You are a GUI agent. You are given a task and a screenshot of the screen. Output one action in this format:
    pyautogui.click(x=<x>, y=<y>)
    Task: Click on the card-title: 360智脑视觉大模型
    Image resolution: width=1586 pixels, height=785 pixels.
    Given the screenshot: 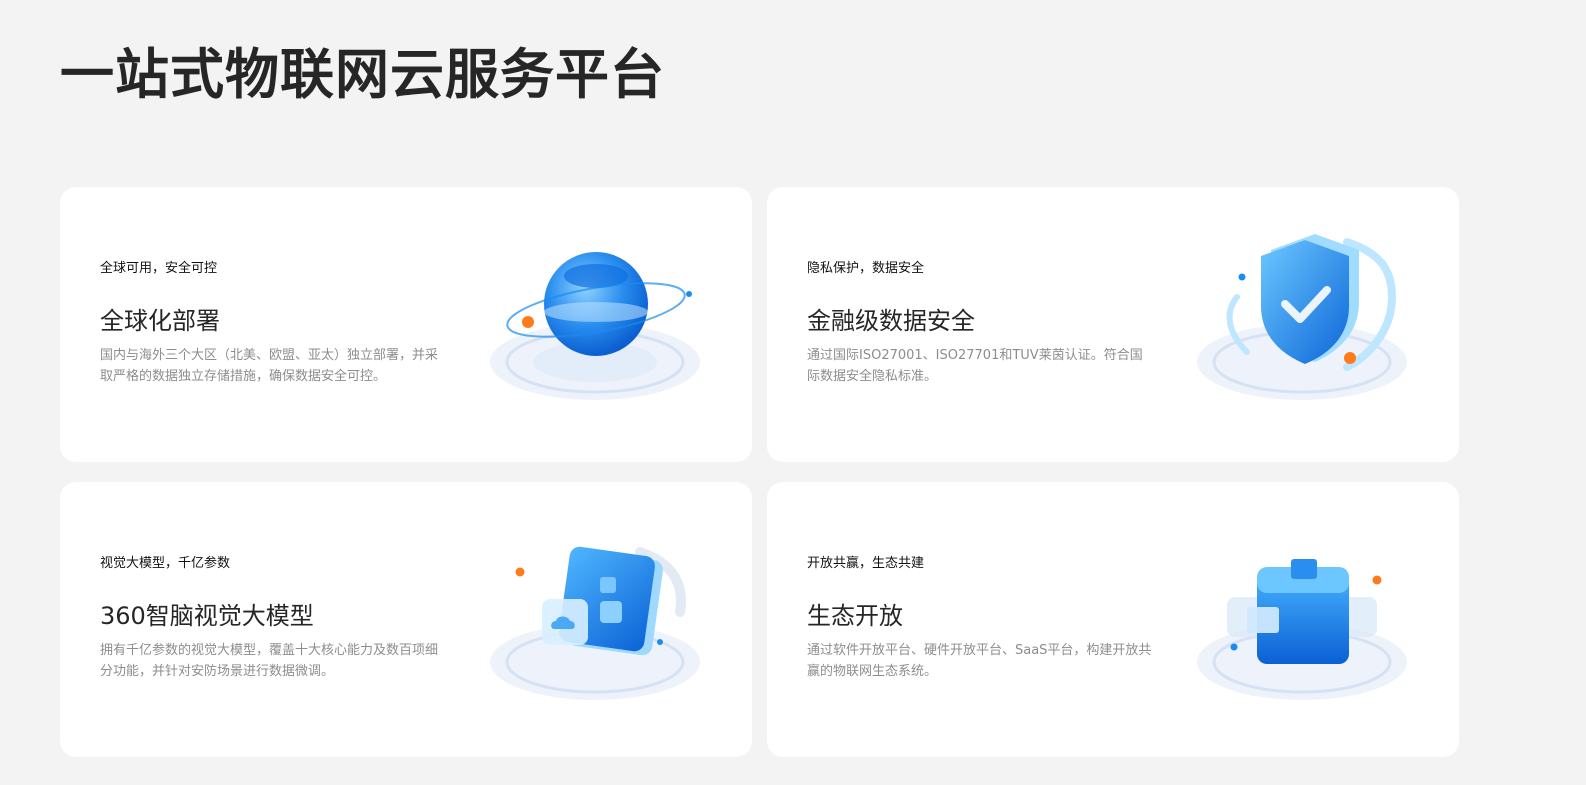 What is the action you would take?
    pyautogui.click(x=207, y=616)
    